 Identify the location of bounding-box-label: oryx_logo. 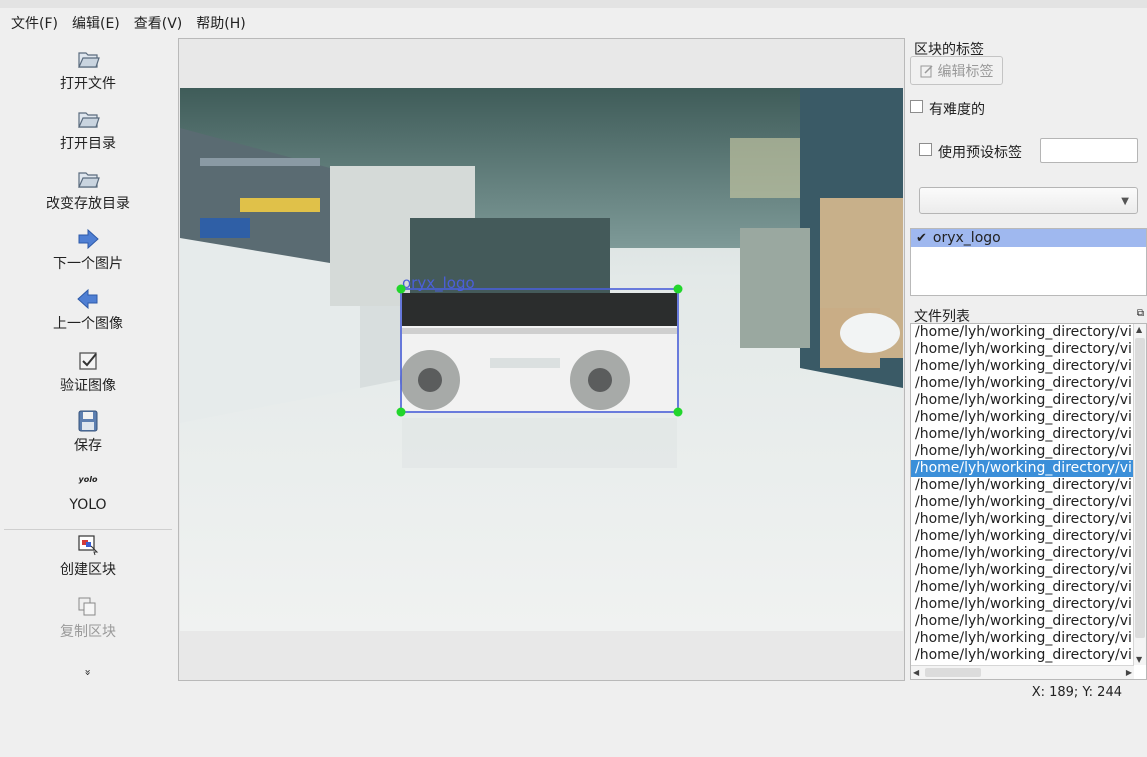
(438, 283).